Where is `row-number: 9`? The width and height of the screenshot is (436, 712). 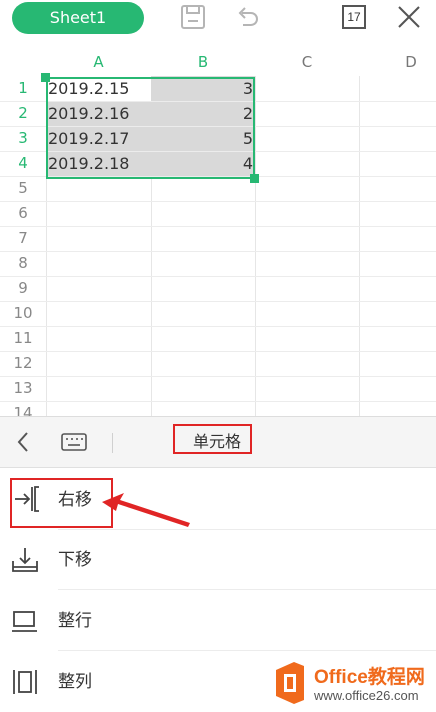 row-number: 9 is located at coordinates (23, 288).